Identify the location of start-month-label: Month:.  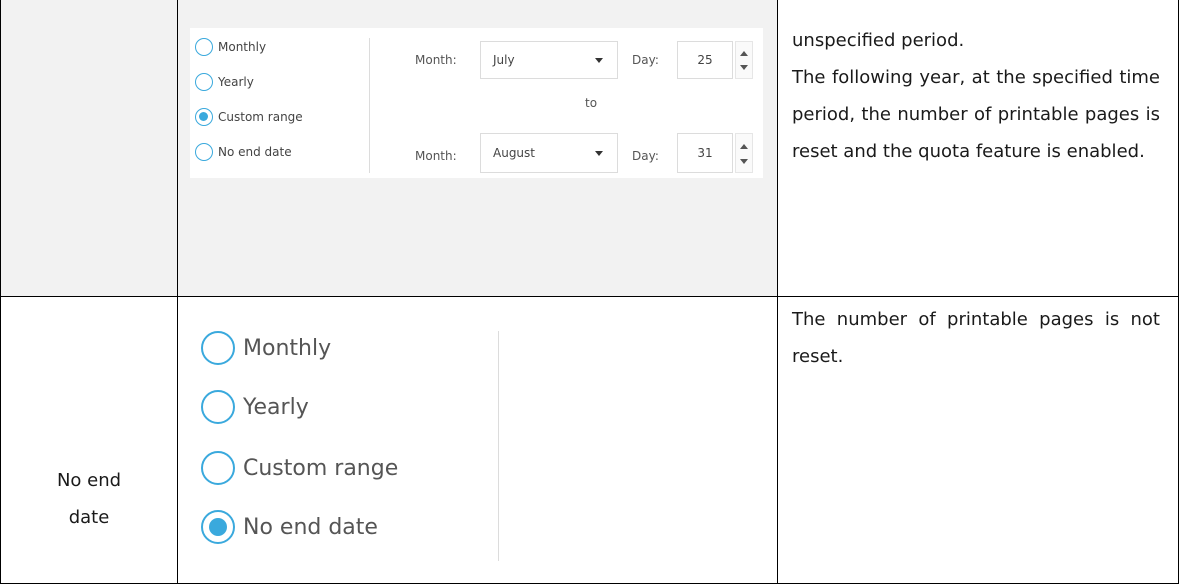
(436, 60).